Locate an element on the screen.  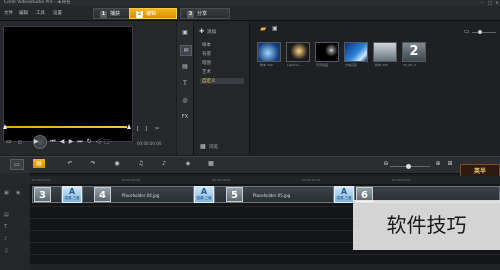
redo-icon: ↷ is located at coordinates (93, 163).